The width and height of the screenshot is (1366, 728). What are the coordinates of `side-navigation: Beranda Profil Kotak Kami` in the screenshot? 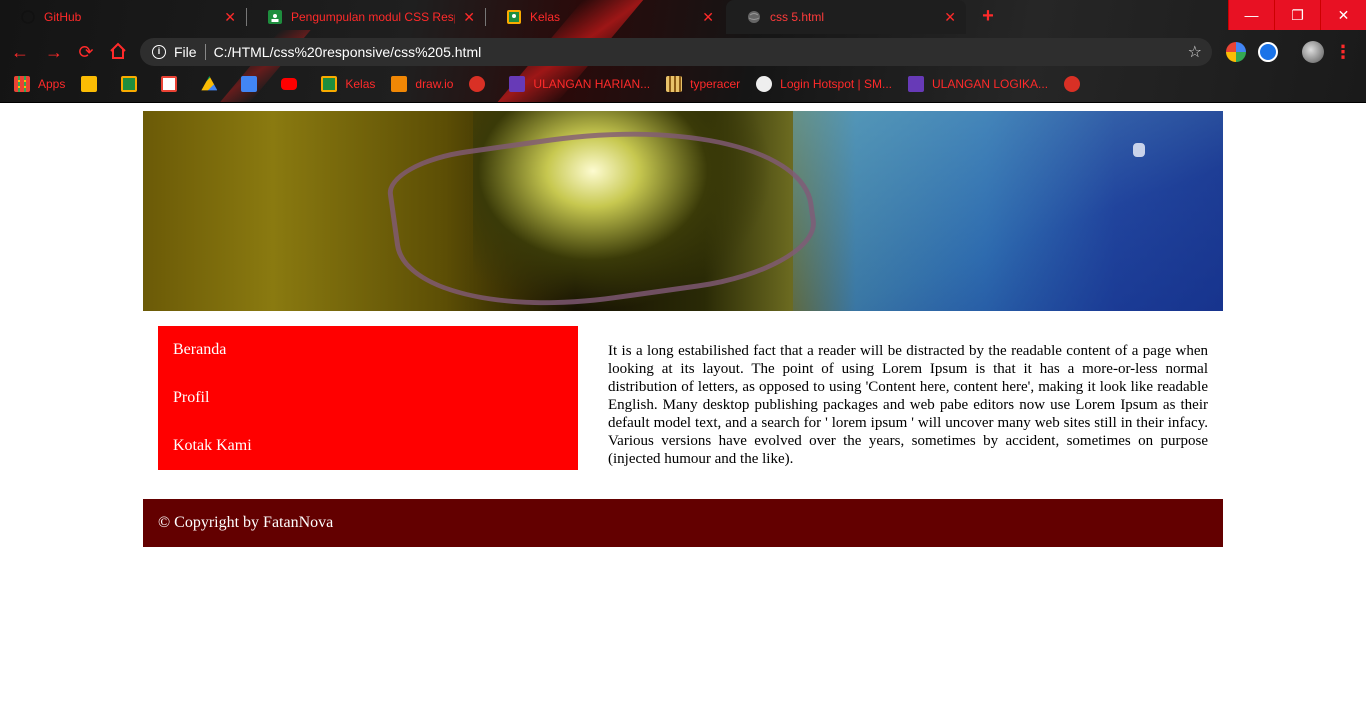 It's located at (368, 398).